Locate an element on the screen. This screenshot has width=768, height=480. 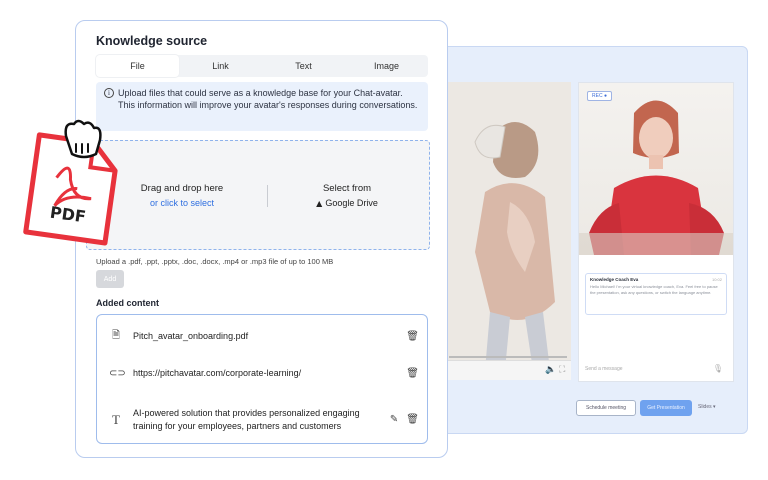
dropzone-title: Drag and drop here is located at coordinates (182, 188).